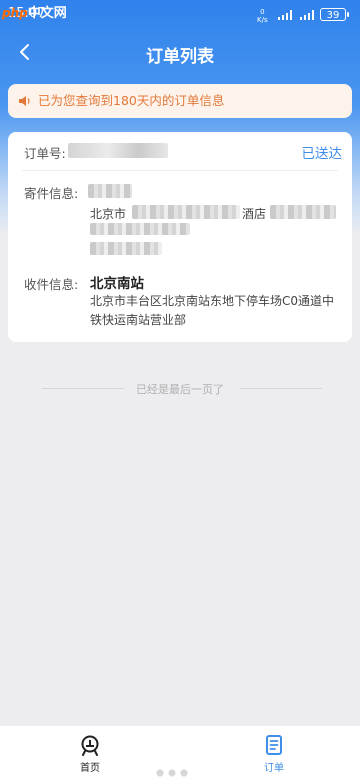 This screenshot has width=360, height=784. What do you see at coordinates (175, 773) in the screenshot?
I see `gesture-bar` at bounding box center [175, 773].